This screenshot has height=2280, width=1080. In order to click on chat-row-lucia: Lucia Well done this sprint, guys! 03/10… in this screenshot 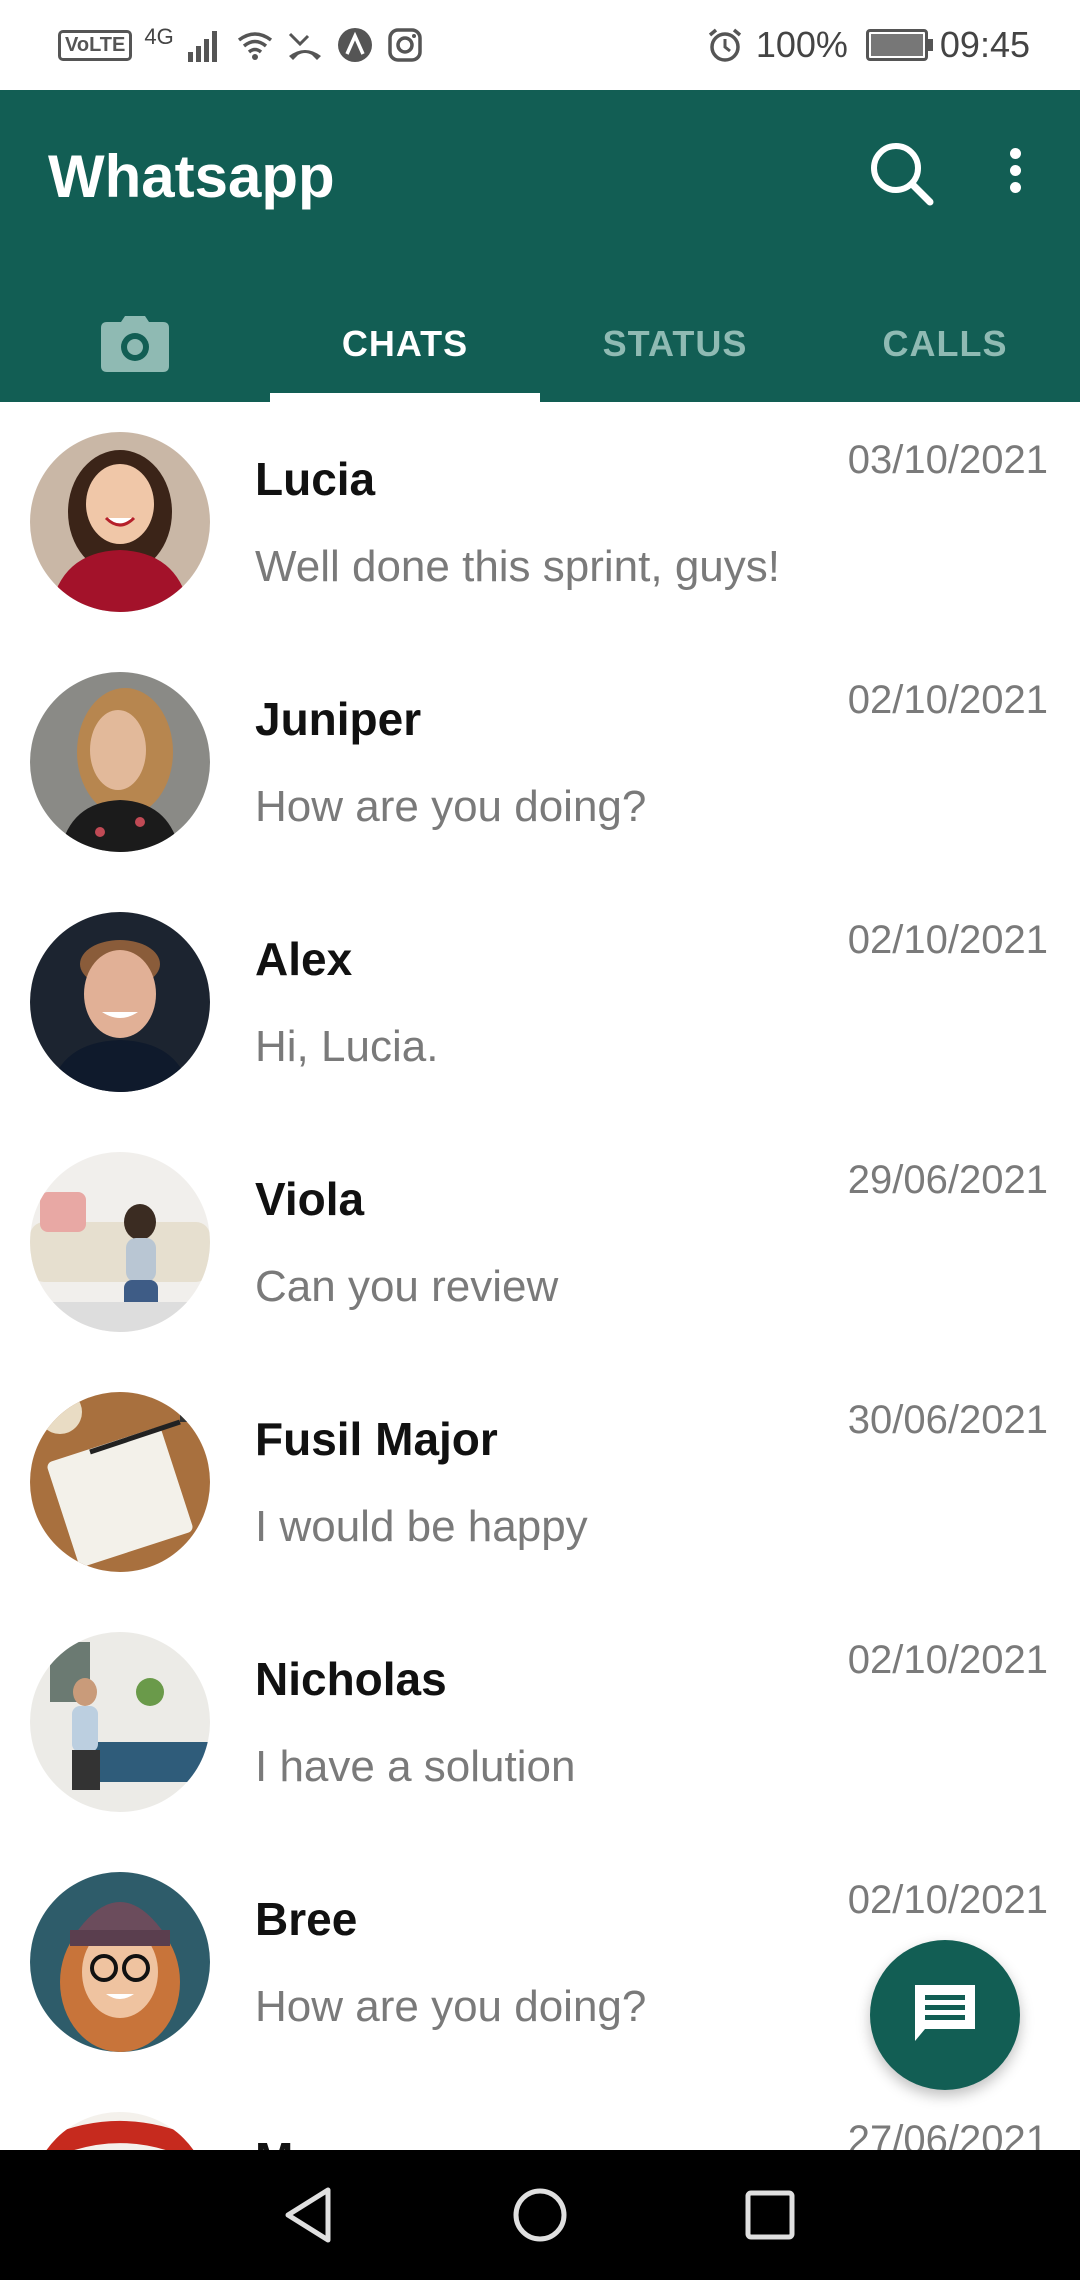, I will do `click(540, 522)`.